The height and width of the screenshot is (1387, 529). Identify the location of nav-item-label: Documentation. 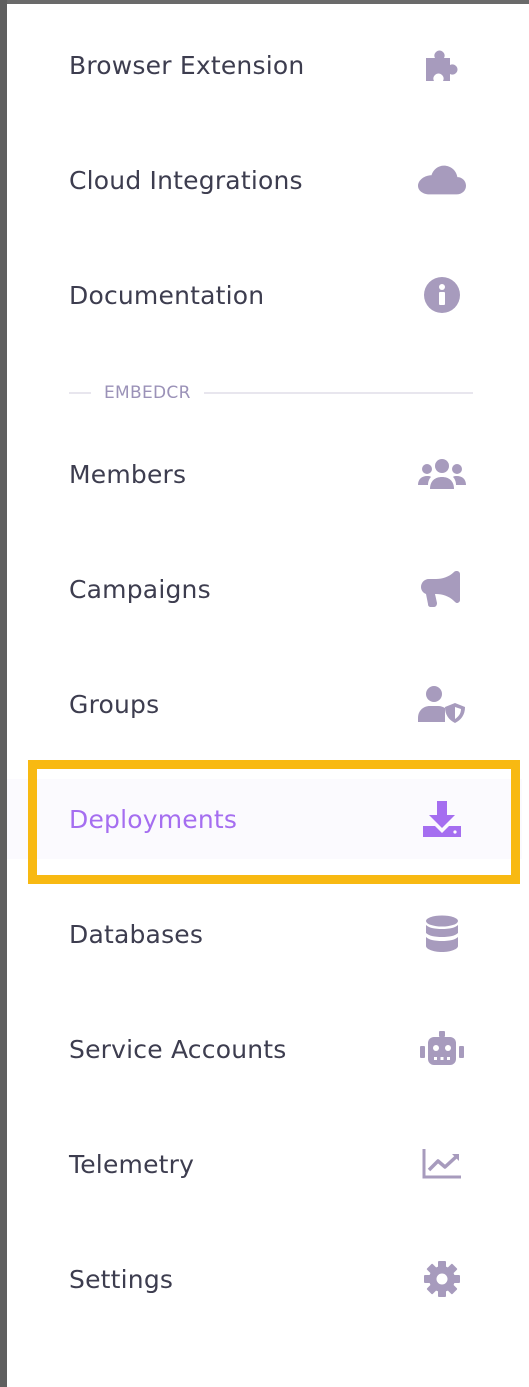
(167, 295).